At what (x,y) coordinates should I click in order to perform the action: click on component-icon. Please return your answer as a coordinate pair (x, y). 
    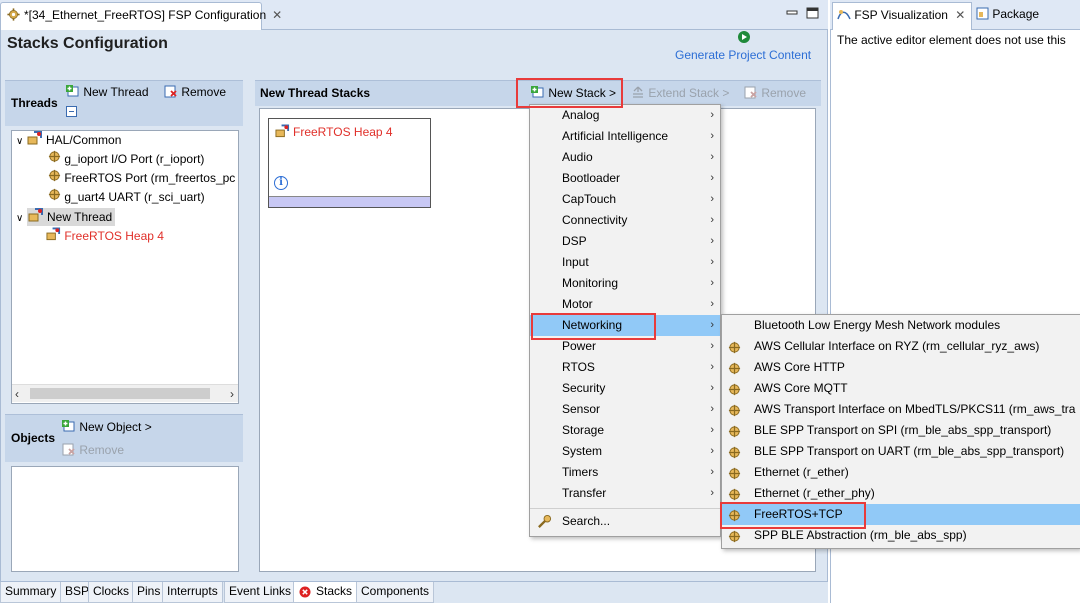
    Looking at the image, I should click on (54, 197).